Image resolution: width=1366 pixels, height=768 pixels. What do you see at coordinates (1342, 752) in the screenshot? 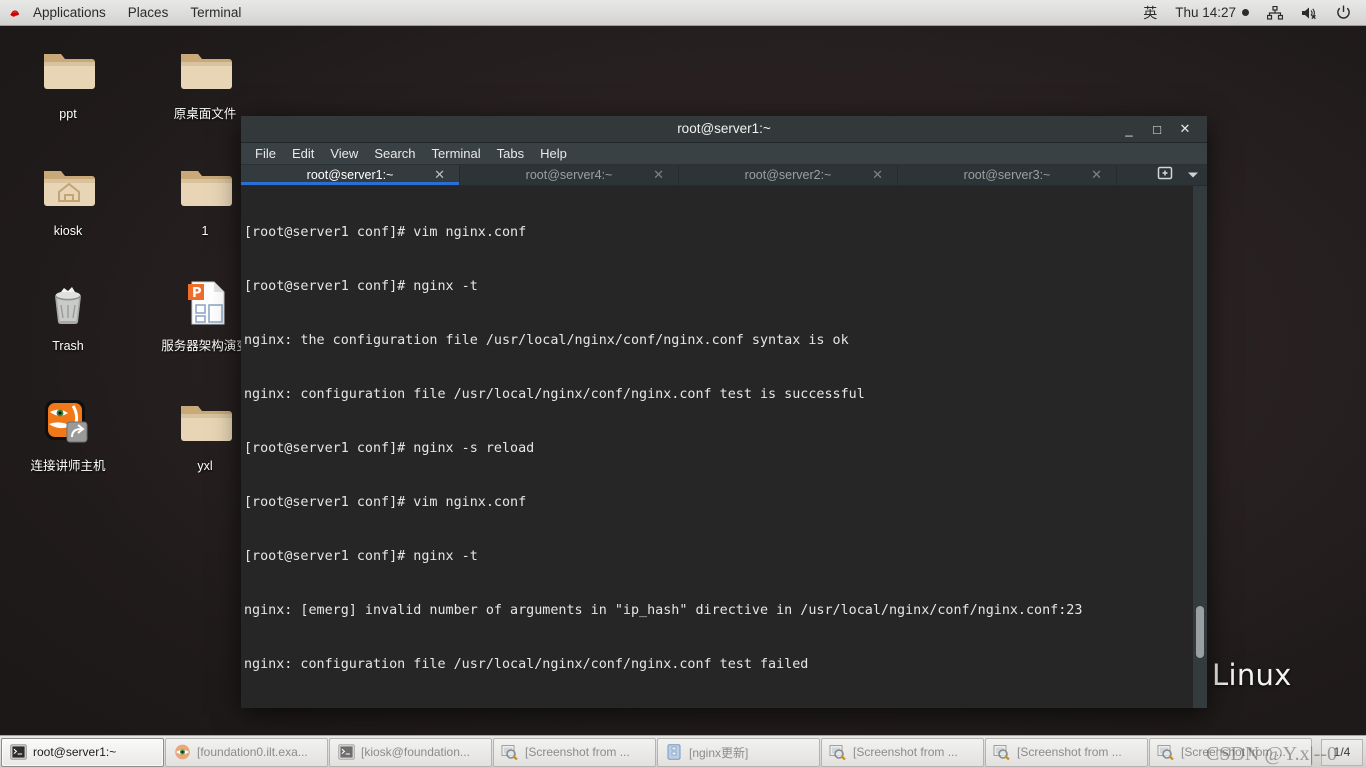
I see `workspace-pager: 1/4` at bounding box center [1342, 752].